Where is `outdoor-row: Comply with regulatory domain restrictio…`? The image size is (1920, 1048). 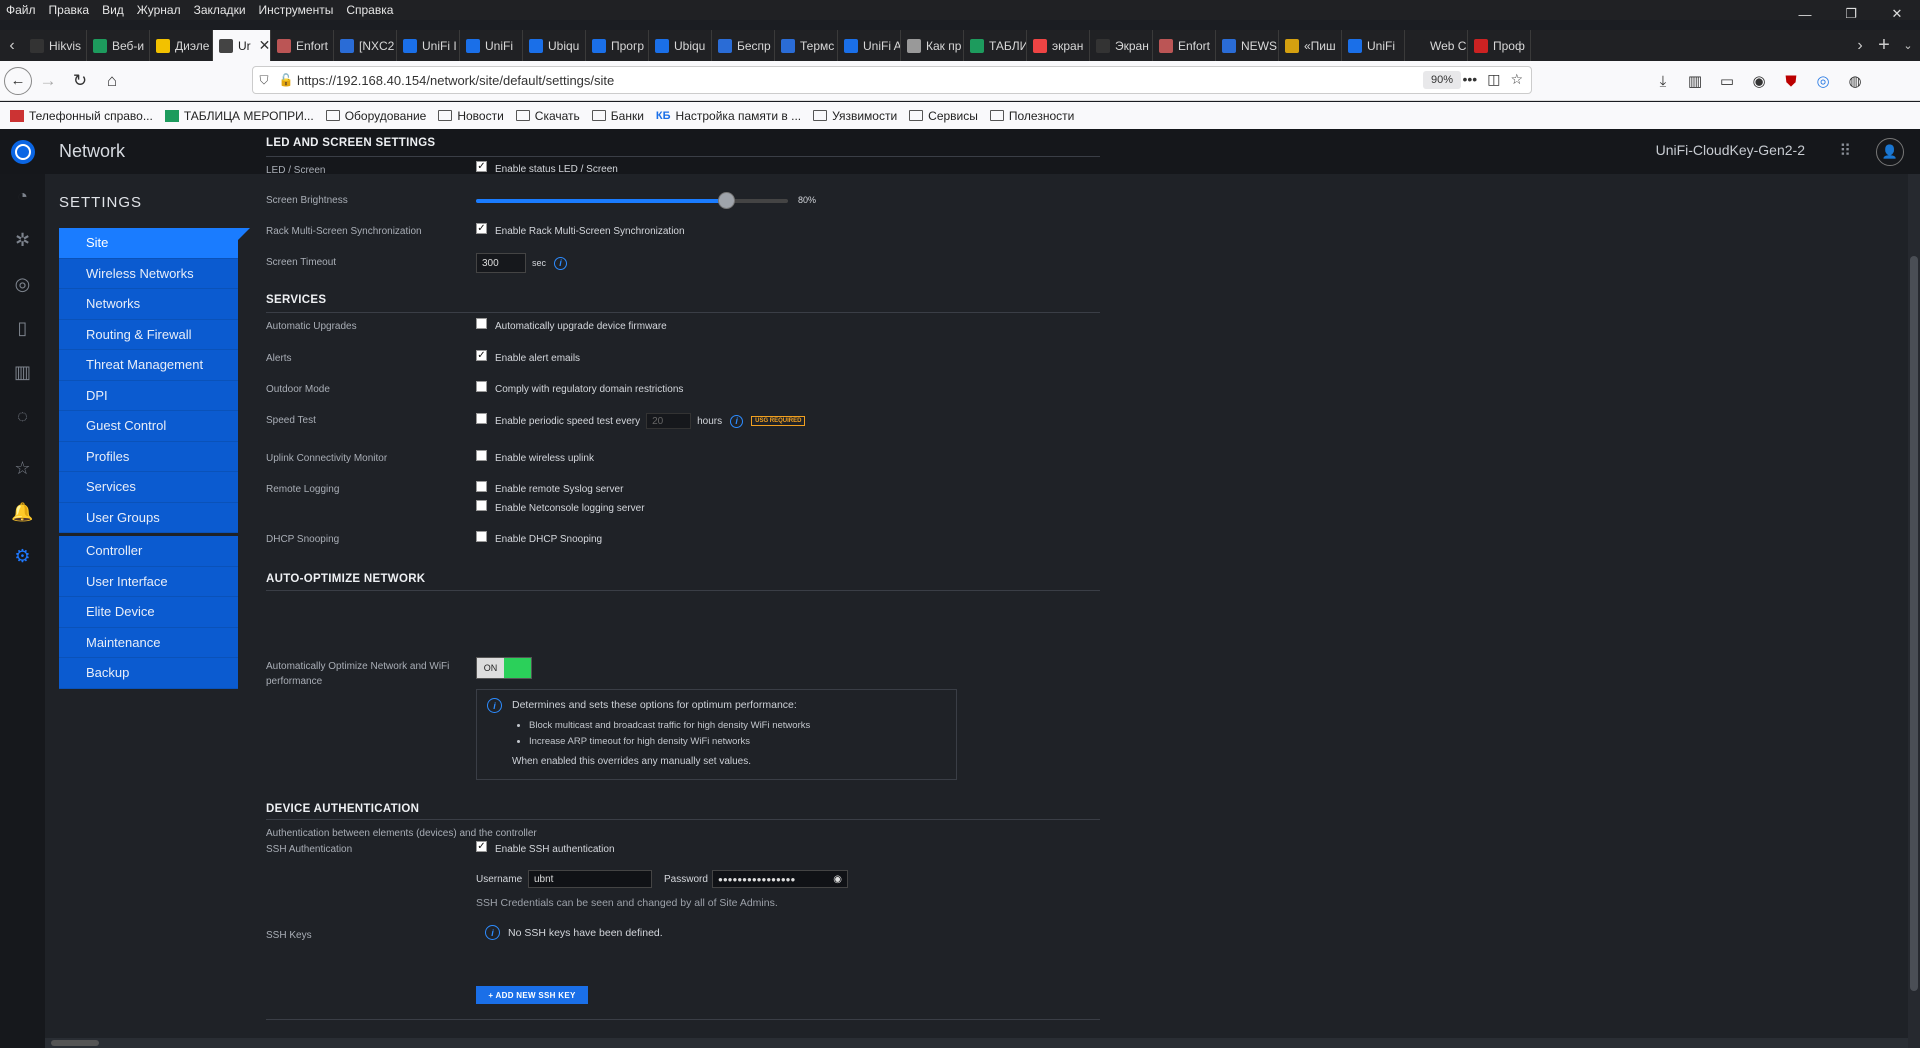
outdoor-row: Comply with regulatory domain restrictio… is located at coordinates (579, 388).